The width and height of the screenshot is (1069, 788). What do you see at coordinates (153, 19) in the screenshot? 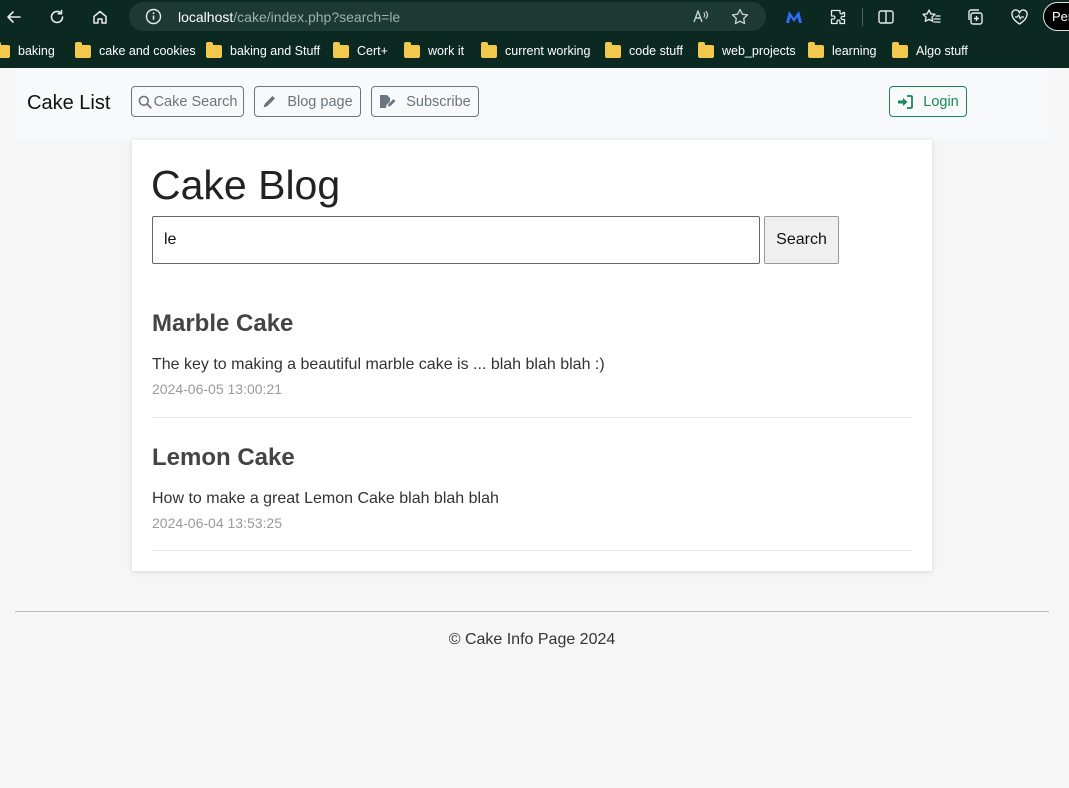
I see `site-info-icon` at bounding box center [153, 19].